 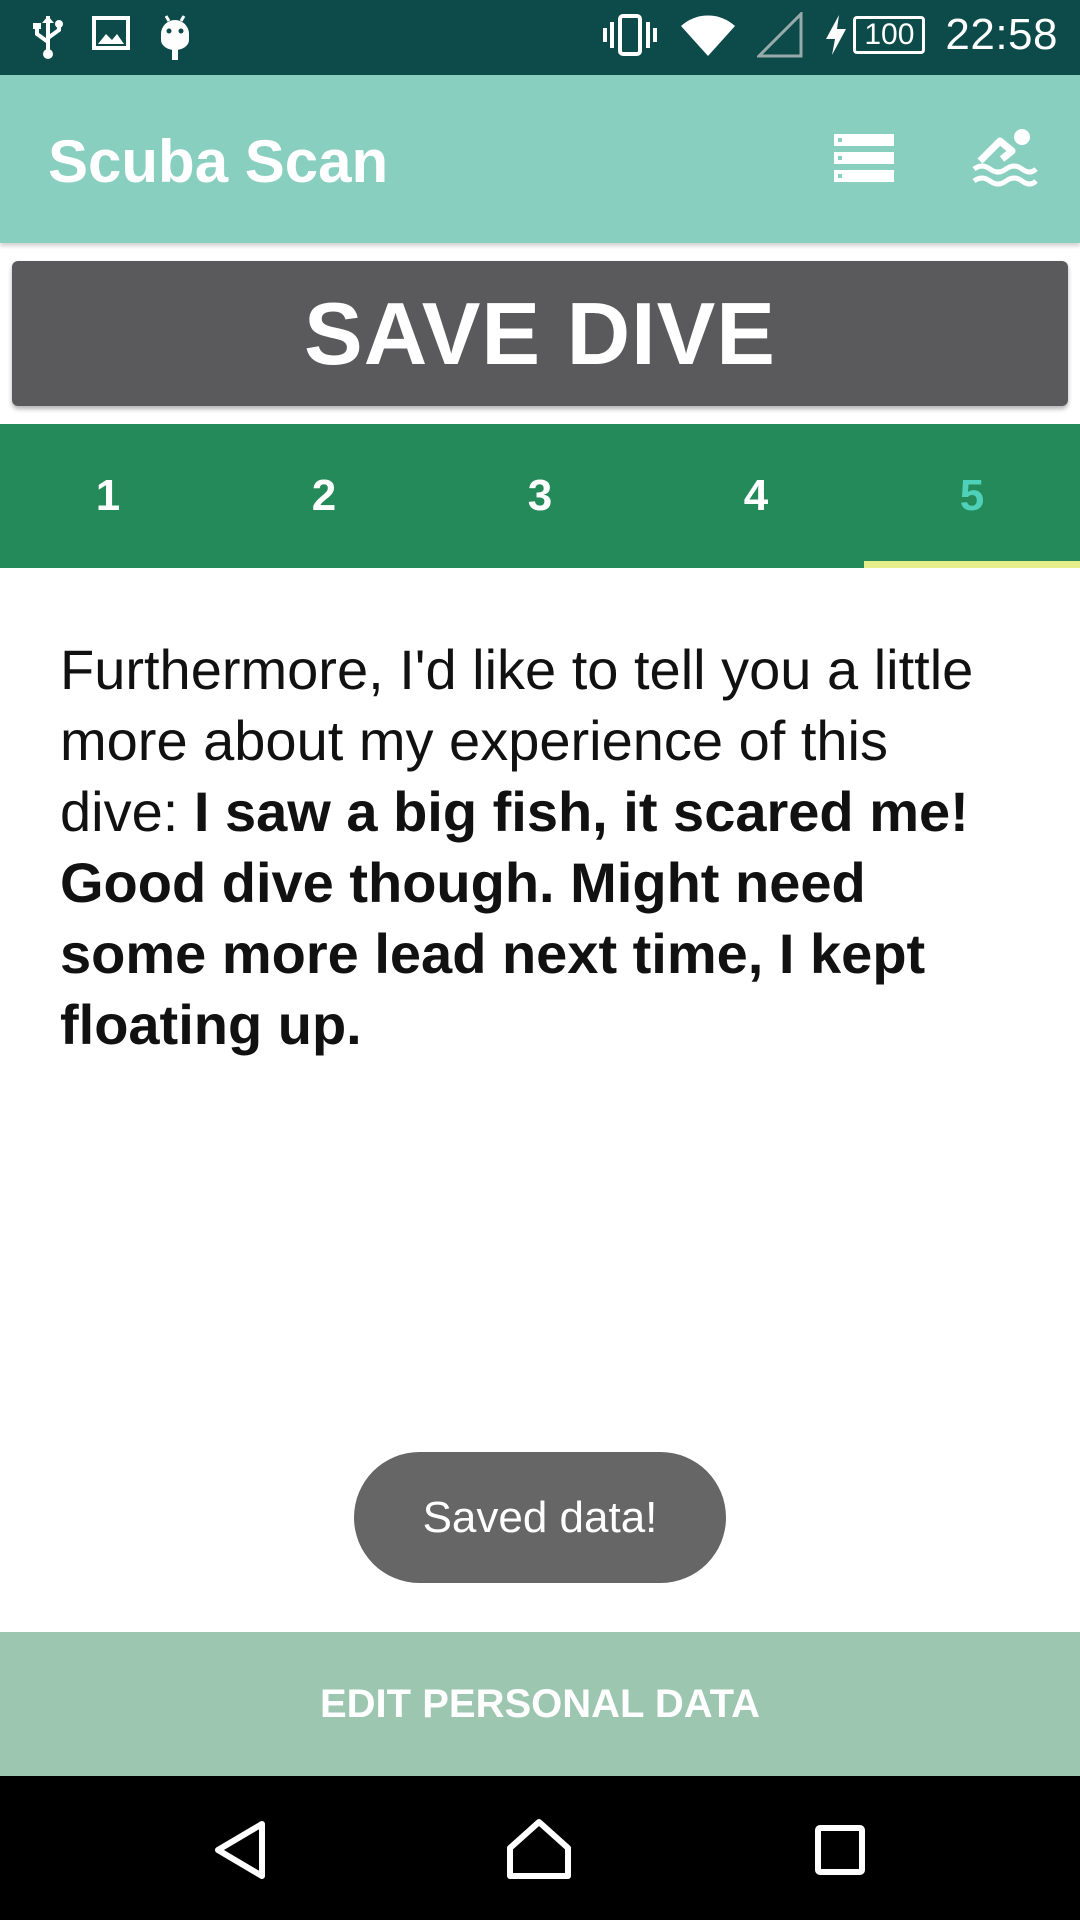 What do you see at coordinates (889, 35) in the screenshot?
I see `battery-level: 100` at bounding box center [889, 35].